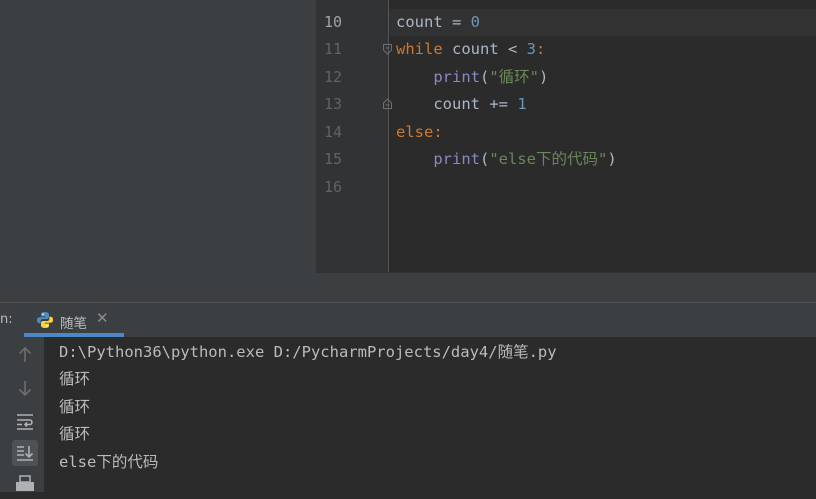 The image size is (816, 499). I want to click on line-number: 14, so click(332, 132).